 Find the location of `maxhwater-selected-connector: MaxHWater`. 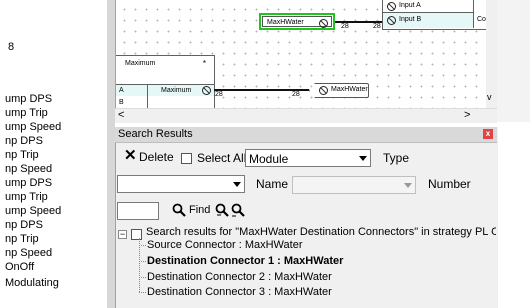

maxhwater-selected-connector: MaxHWater is located at coordinates (297, 21).